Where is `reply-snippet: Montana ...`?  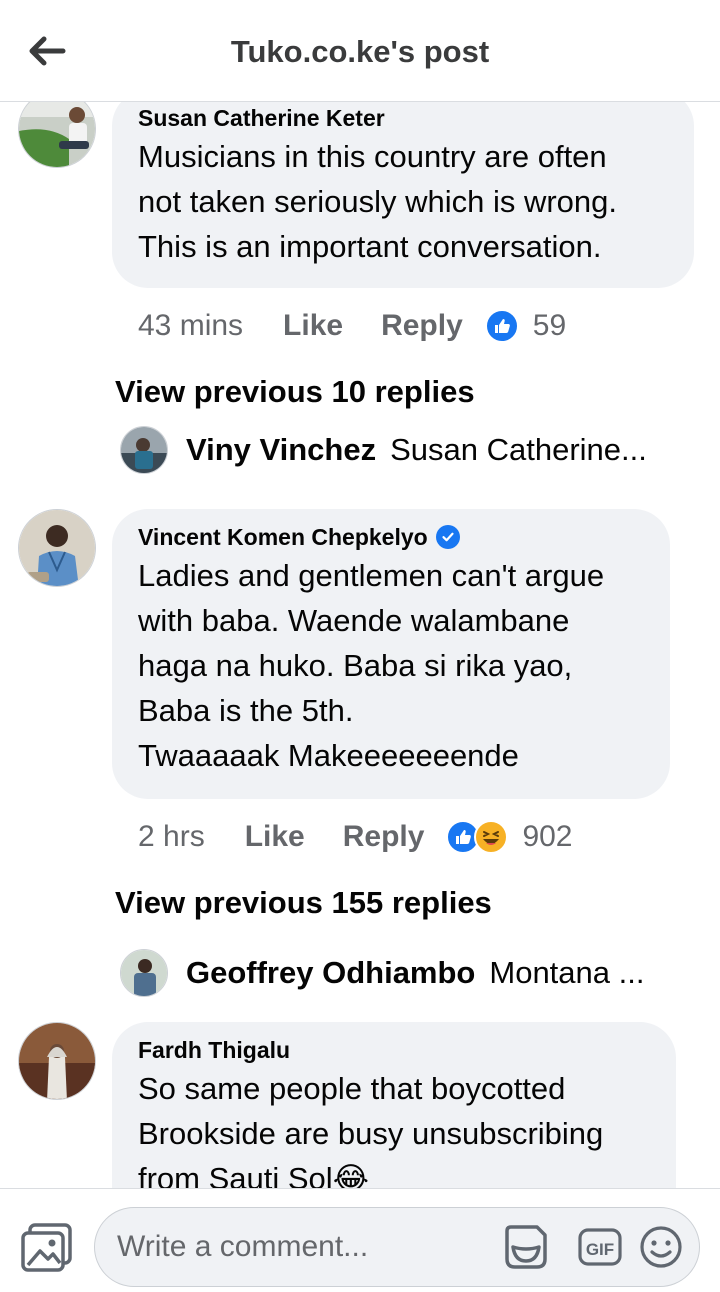
reply-snippet: Montana ... is located at coordinates (567, 972).